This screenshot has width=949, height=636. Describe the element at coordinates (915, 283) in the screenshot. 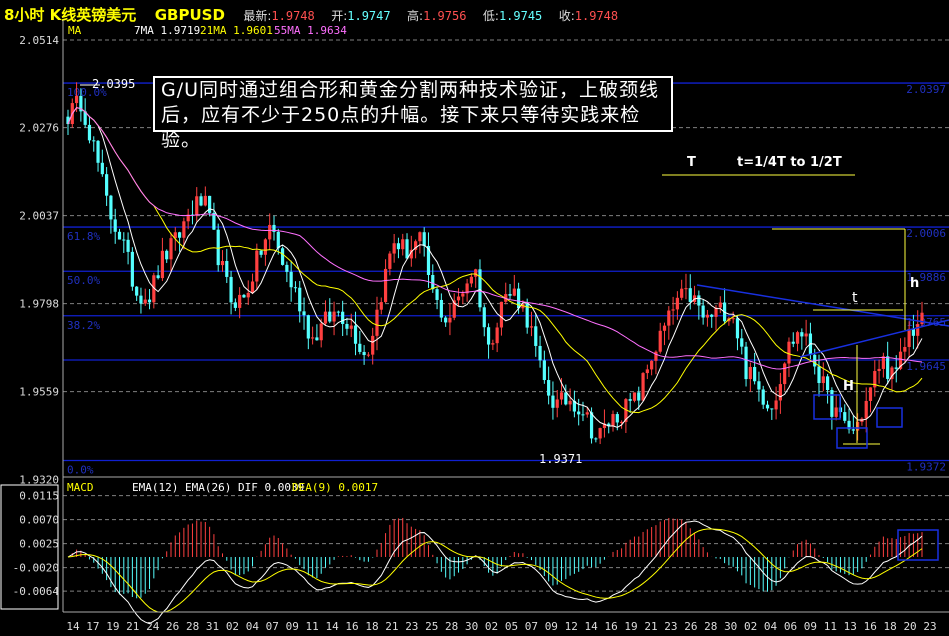

I see `h-label: h` at that location.